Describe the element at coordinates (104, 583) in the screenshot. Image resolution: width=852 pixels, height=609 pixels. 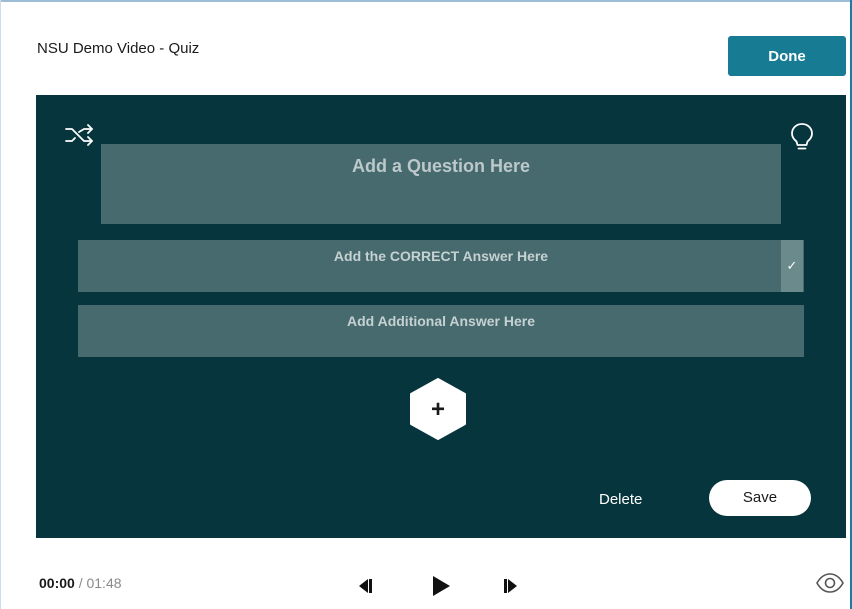
I see `total-time: 01:48` at that location.